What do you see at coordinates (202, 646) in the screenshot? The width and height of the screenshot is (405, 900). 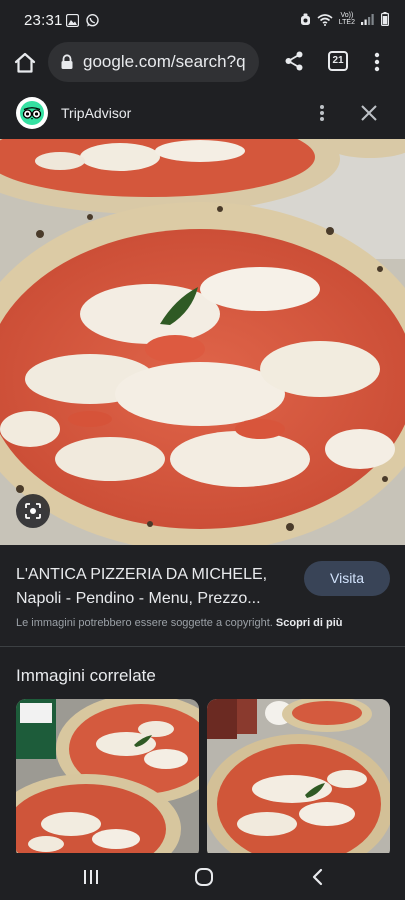 I see `section-divider` at bounding box center [202, 646].